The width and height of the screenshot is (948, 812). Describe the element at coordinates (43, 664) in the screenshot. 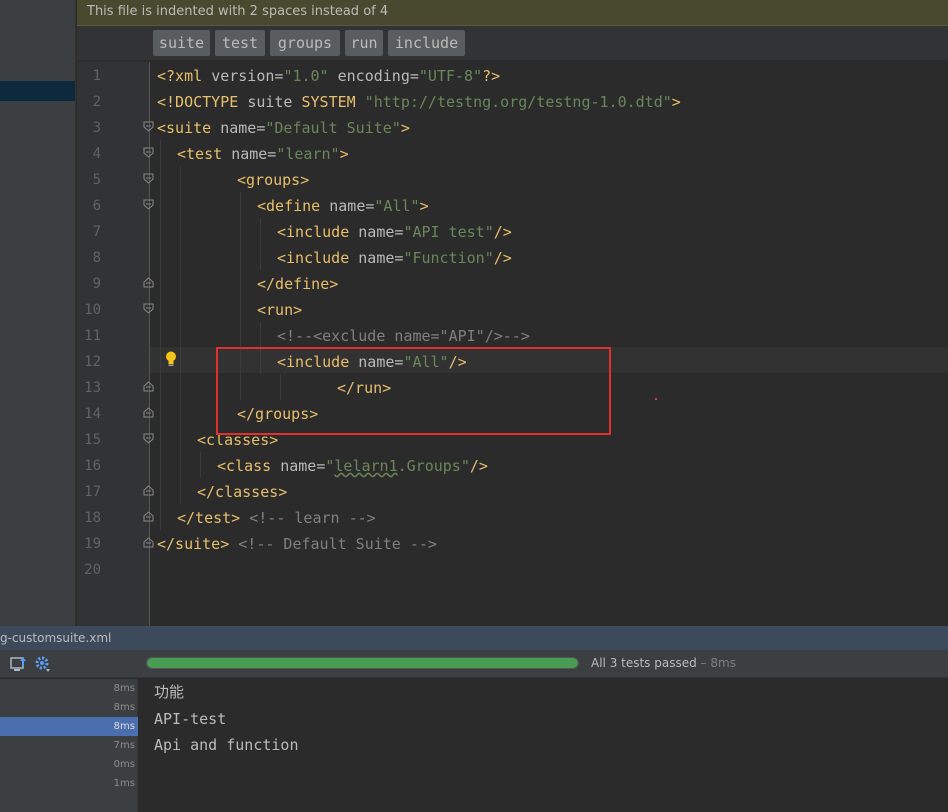

I see `settings-icon` at that location.